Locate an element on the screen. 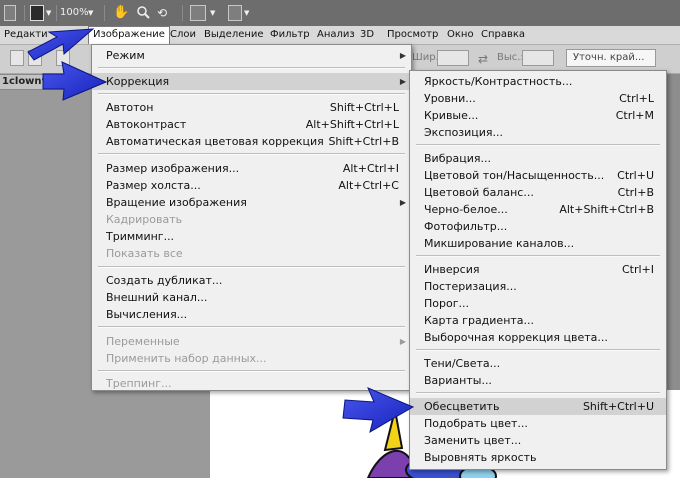 The height and width of the screenshot is (478, 680). arrow-to-adjustments is located at coordinates (75, 81).